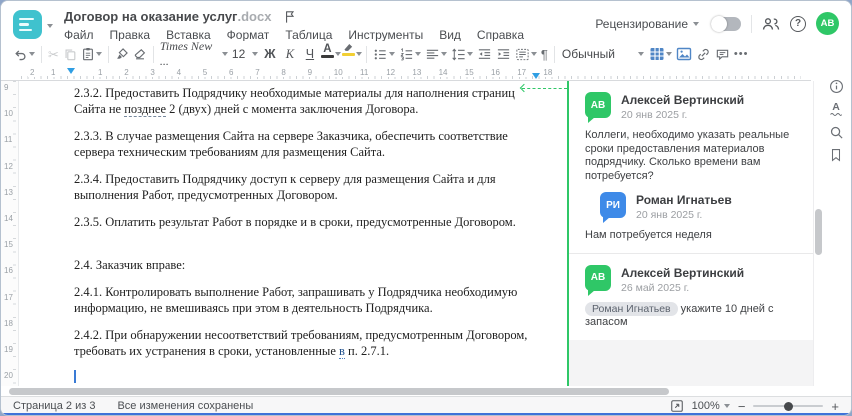  What do you see at coordinates (87, 54) in the screenshot?
I see `clipboard-icon` at bounding box center [87, 54].